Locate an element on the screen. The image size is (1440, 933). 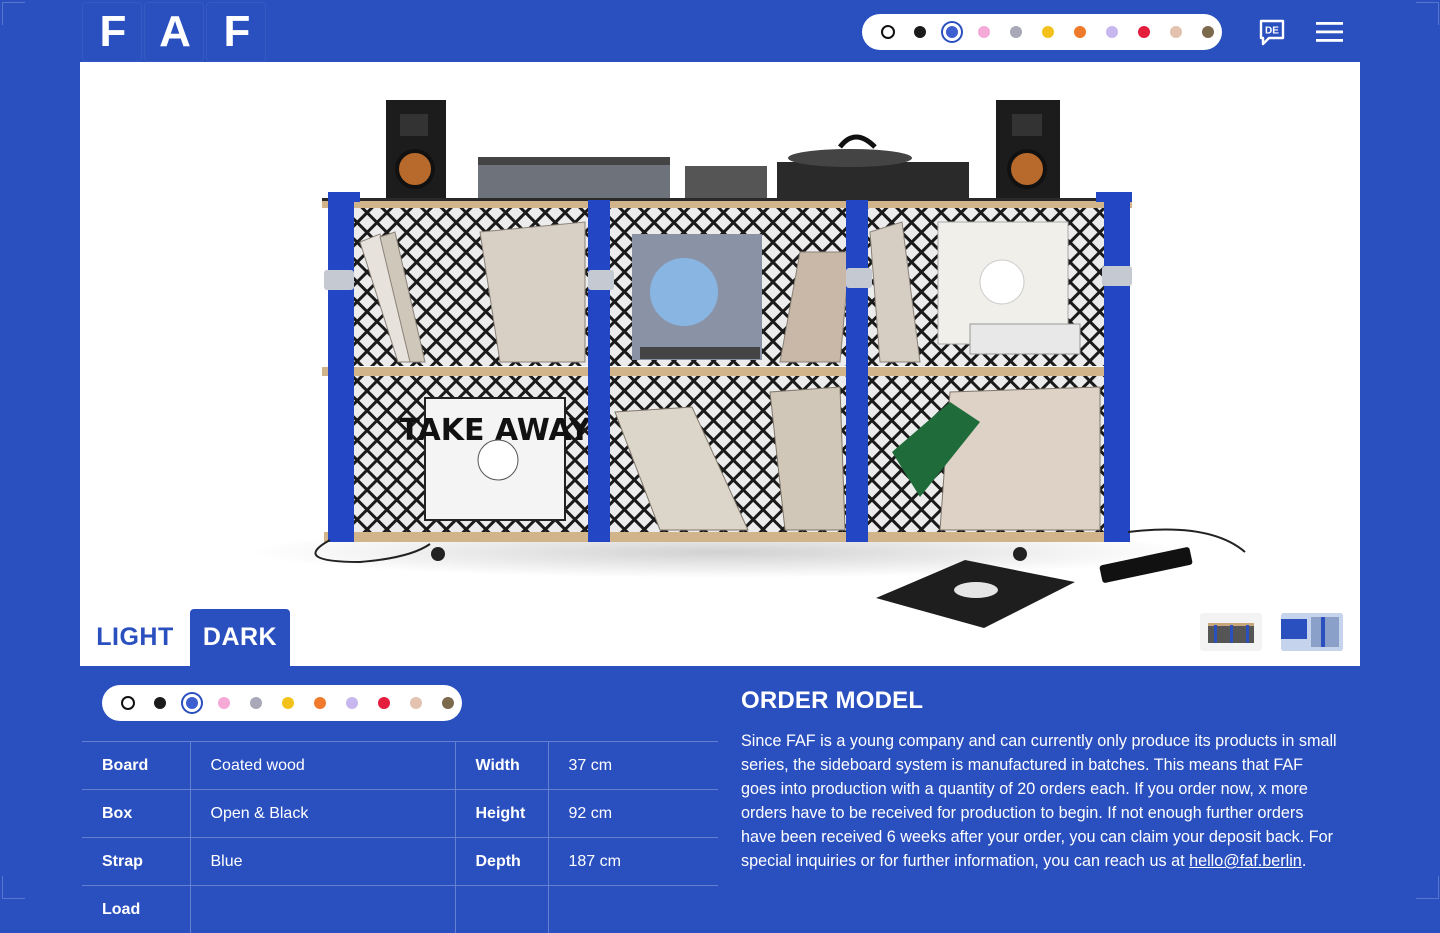
language-label: DE is located at coordinates (1272, 31).